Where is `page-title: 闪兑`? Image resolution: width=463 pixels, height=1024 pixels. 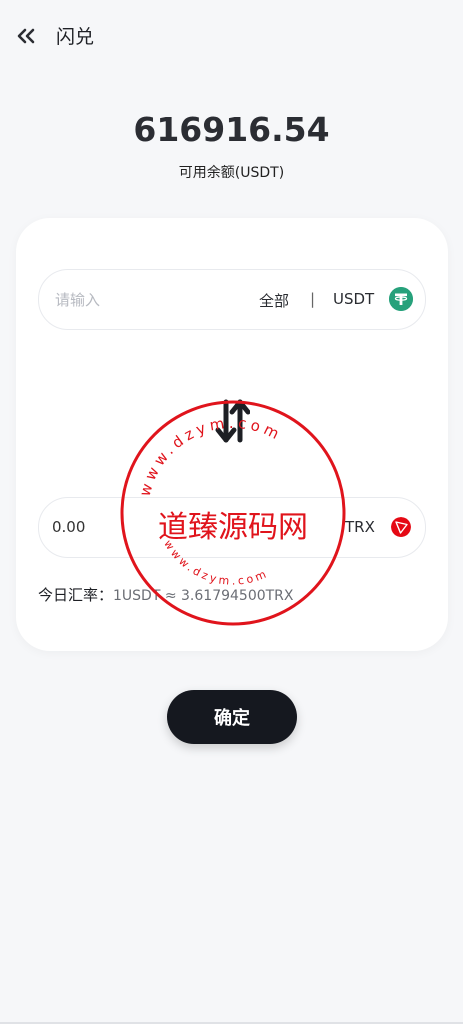 page-title: 闪兑 is located at coordinates (75, 37).